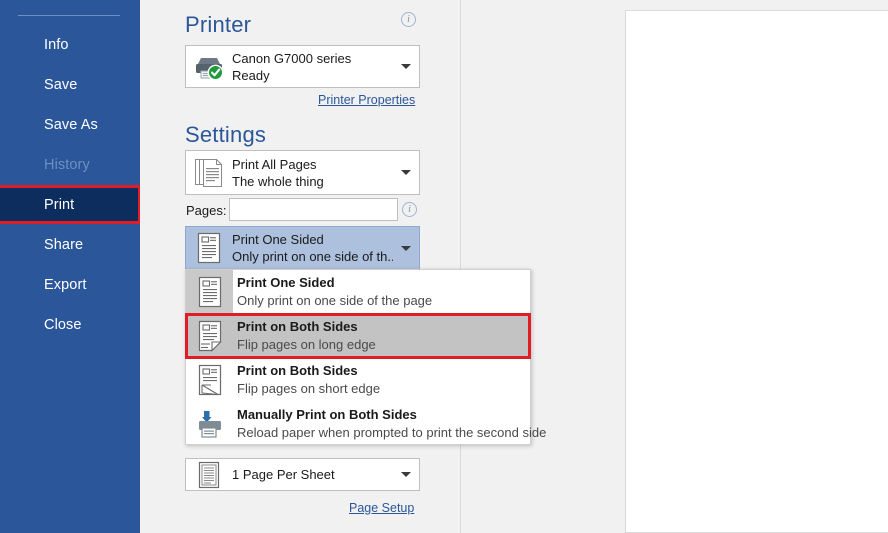 Image resolution: width=888 pixels, height=533 pixels. Describe the element at coordinates (69, 15) in the screenshot. I see `sidebar-separator` at that location.